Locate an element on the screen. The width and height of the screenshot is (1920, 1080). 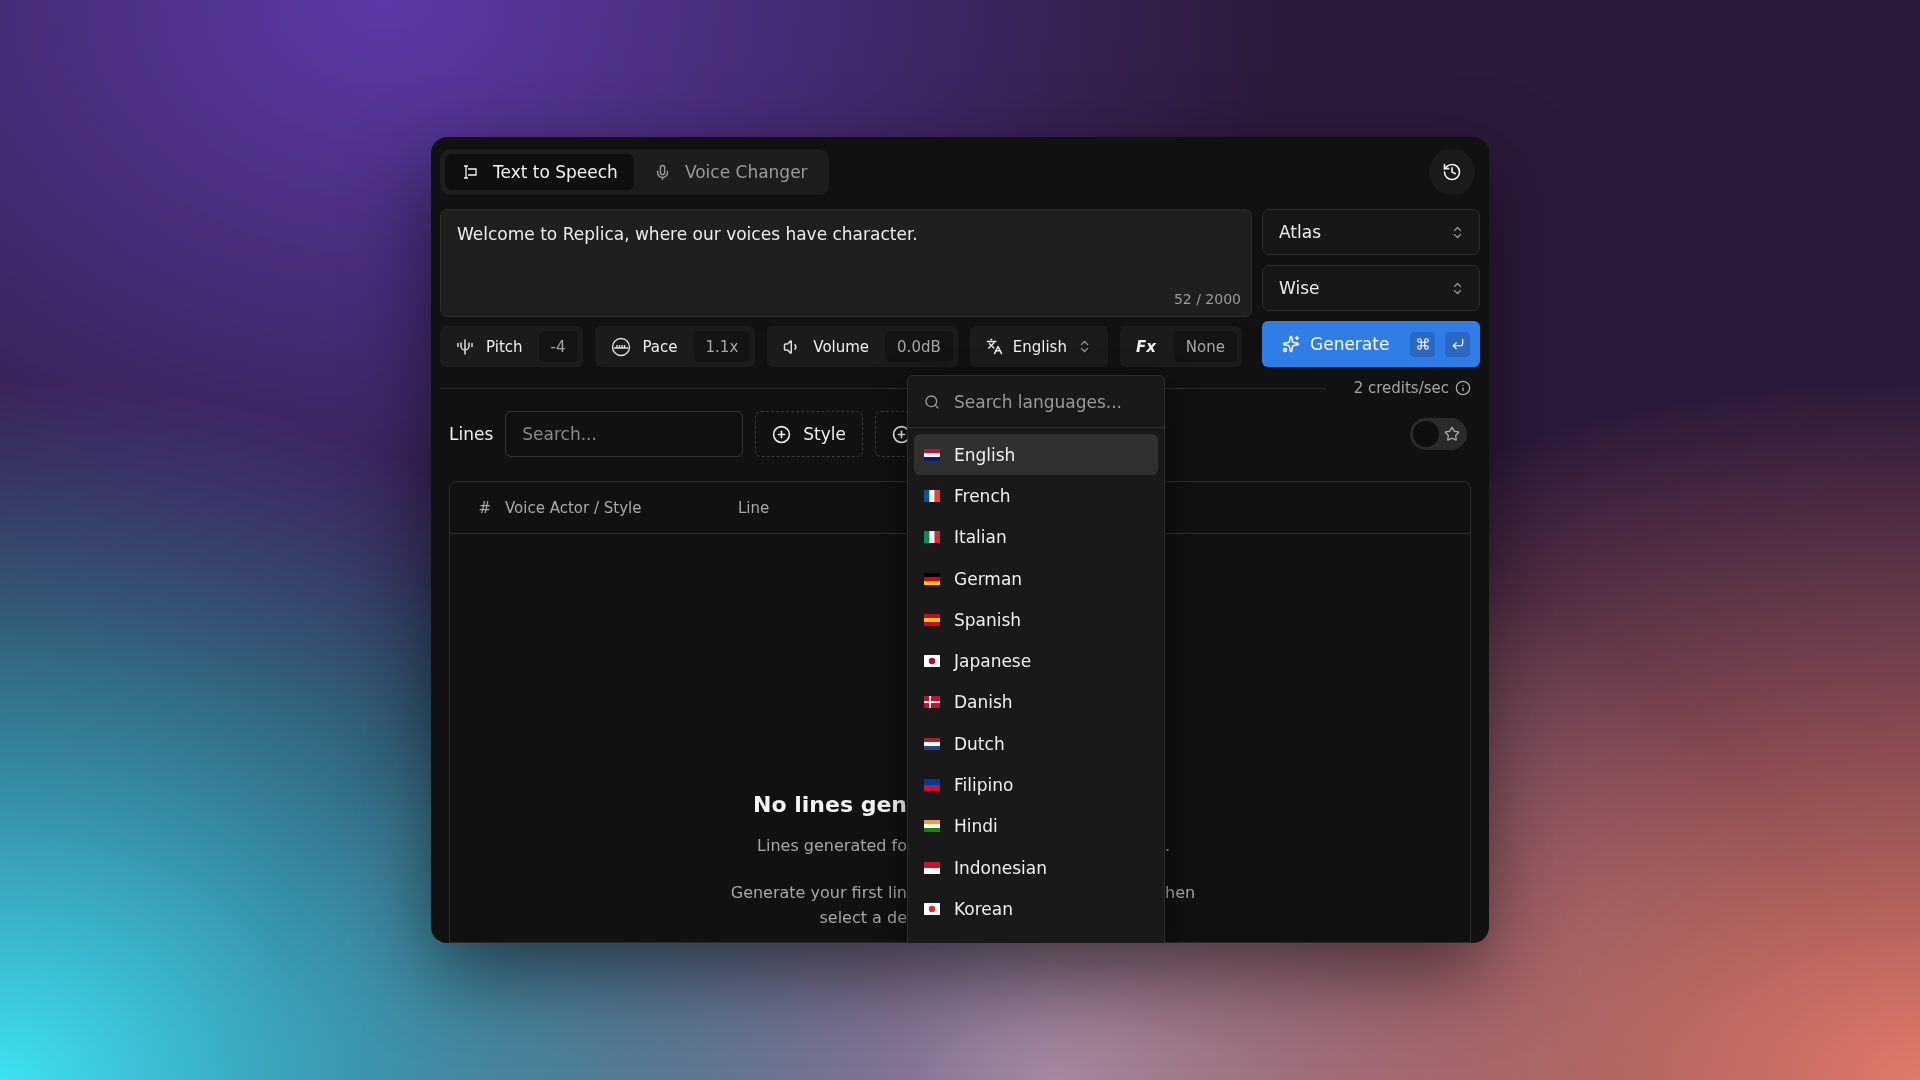
pitch-control: Pitch -4 is located at coordinates (511, 346).